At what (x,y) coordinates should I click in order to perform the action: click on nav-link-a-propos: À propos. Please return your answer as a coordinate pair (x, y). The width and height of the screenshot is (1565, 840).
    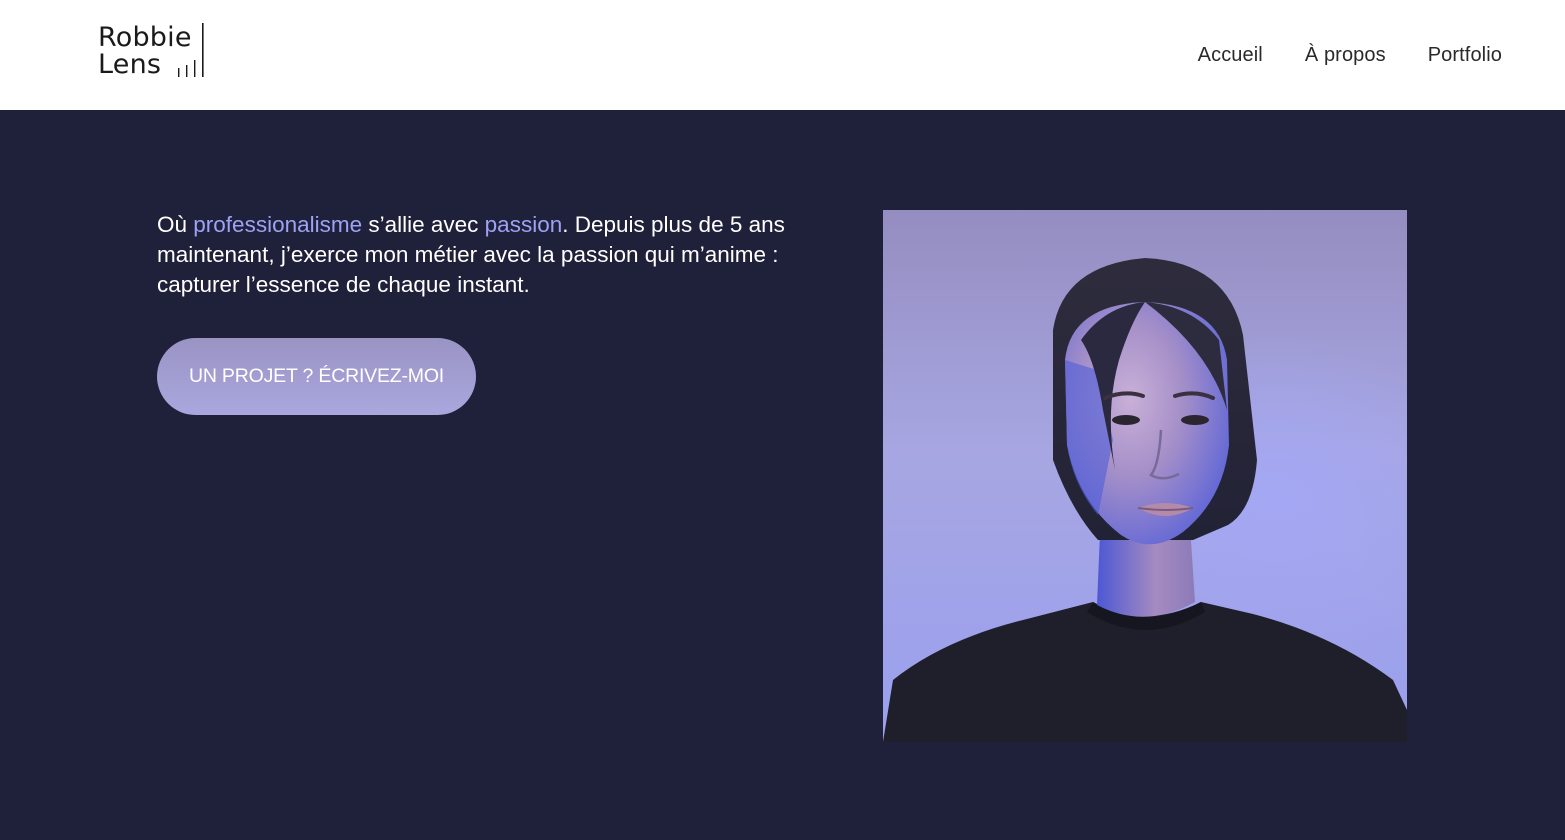
    Looking at the image, I should click on (1345, 55).